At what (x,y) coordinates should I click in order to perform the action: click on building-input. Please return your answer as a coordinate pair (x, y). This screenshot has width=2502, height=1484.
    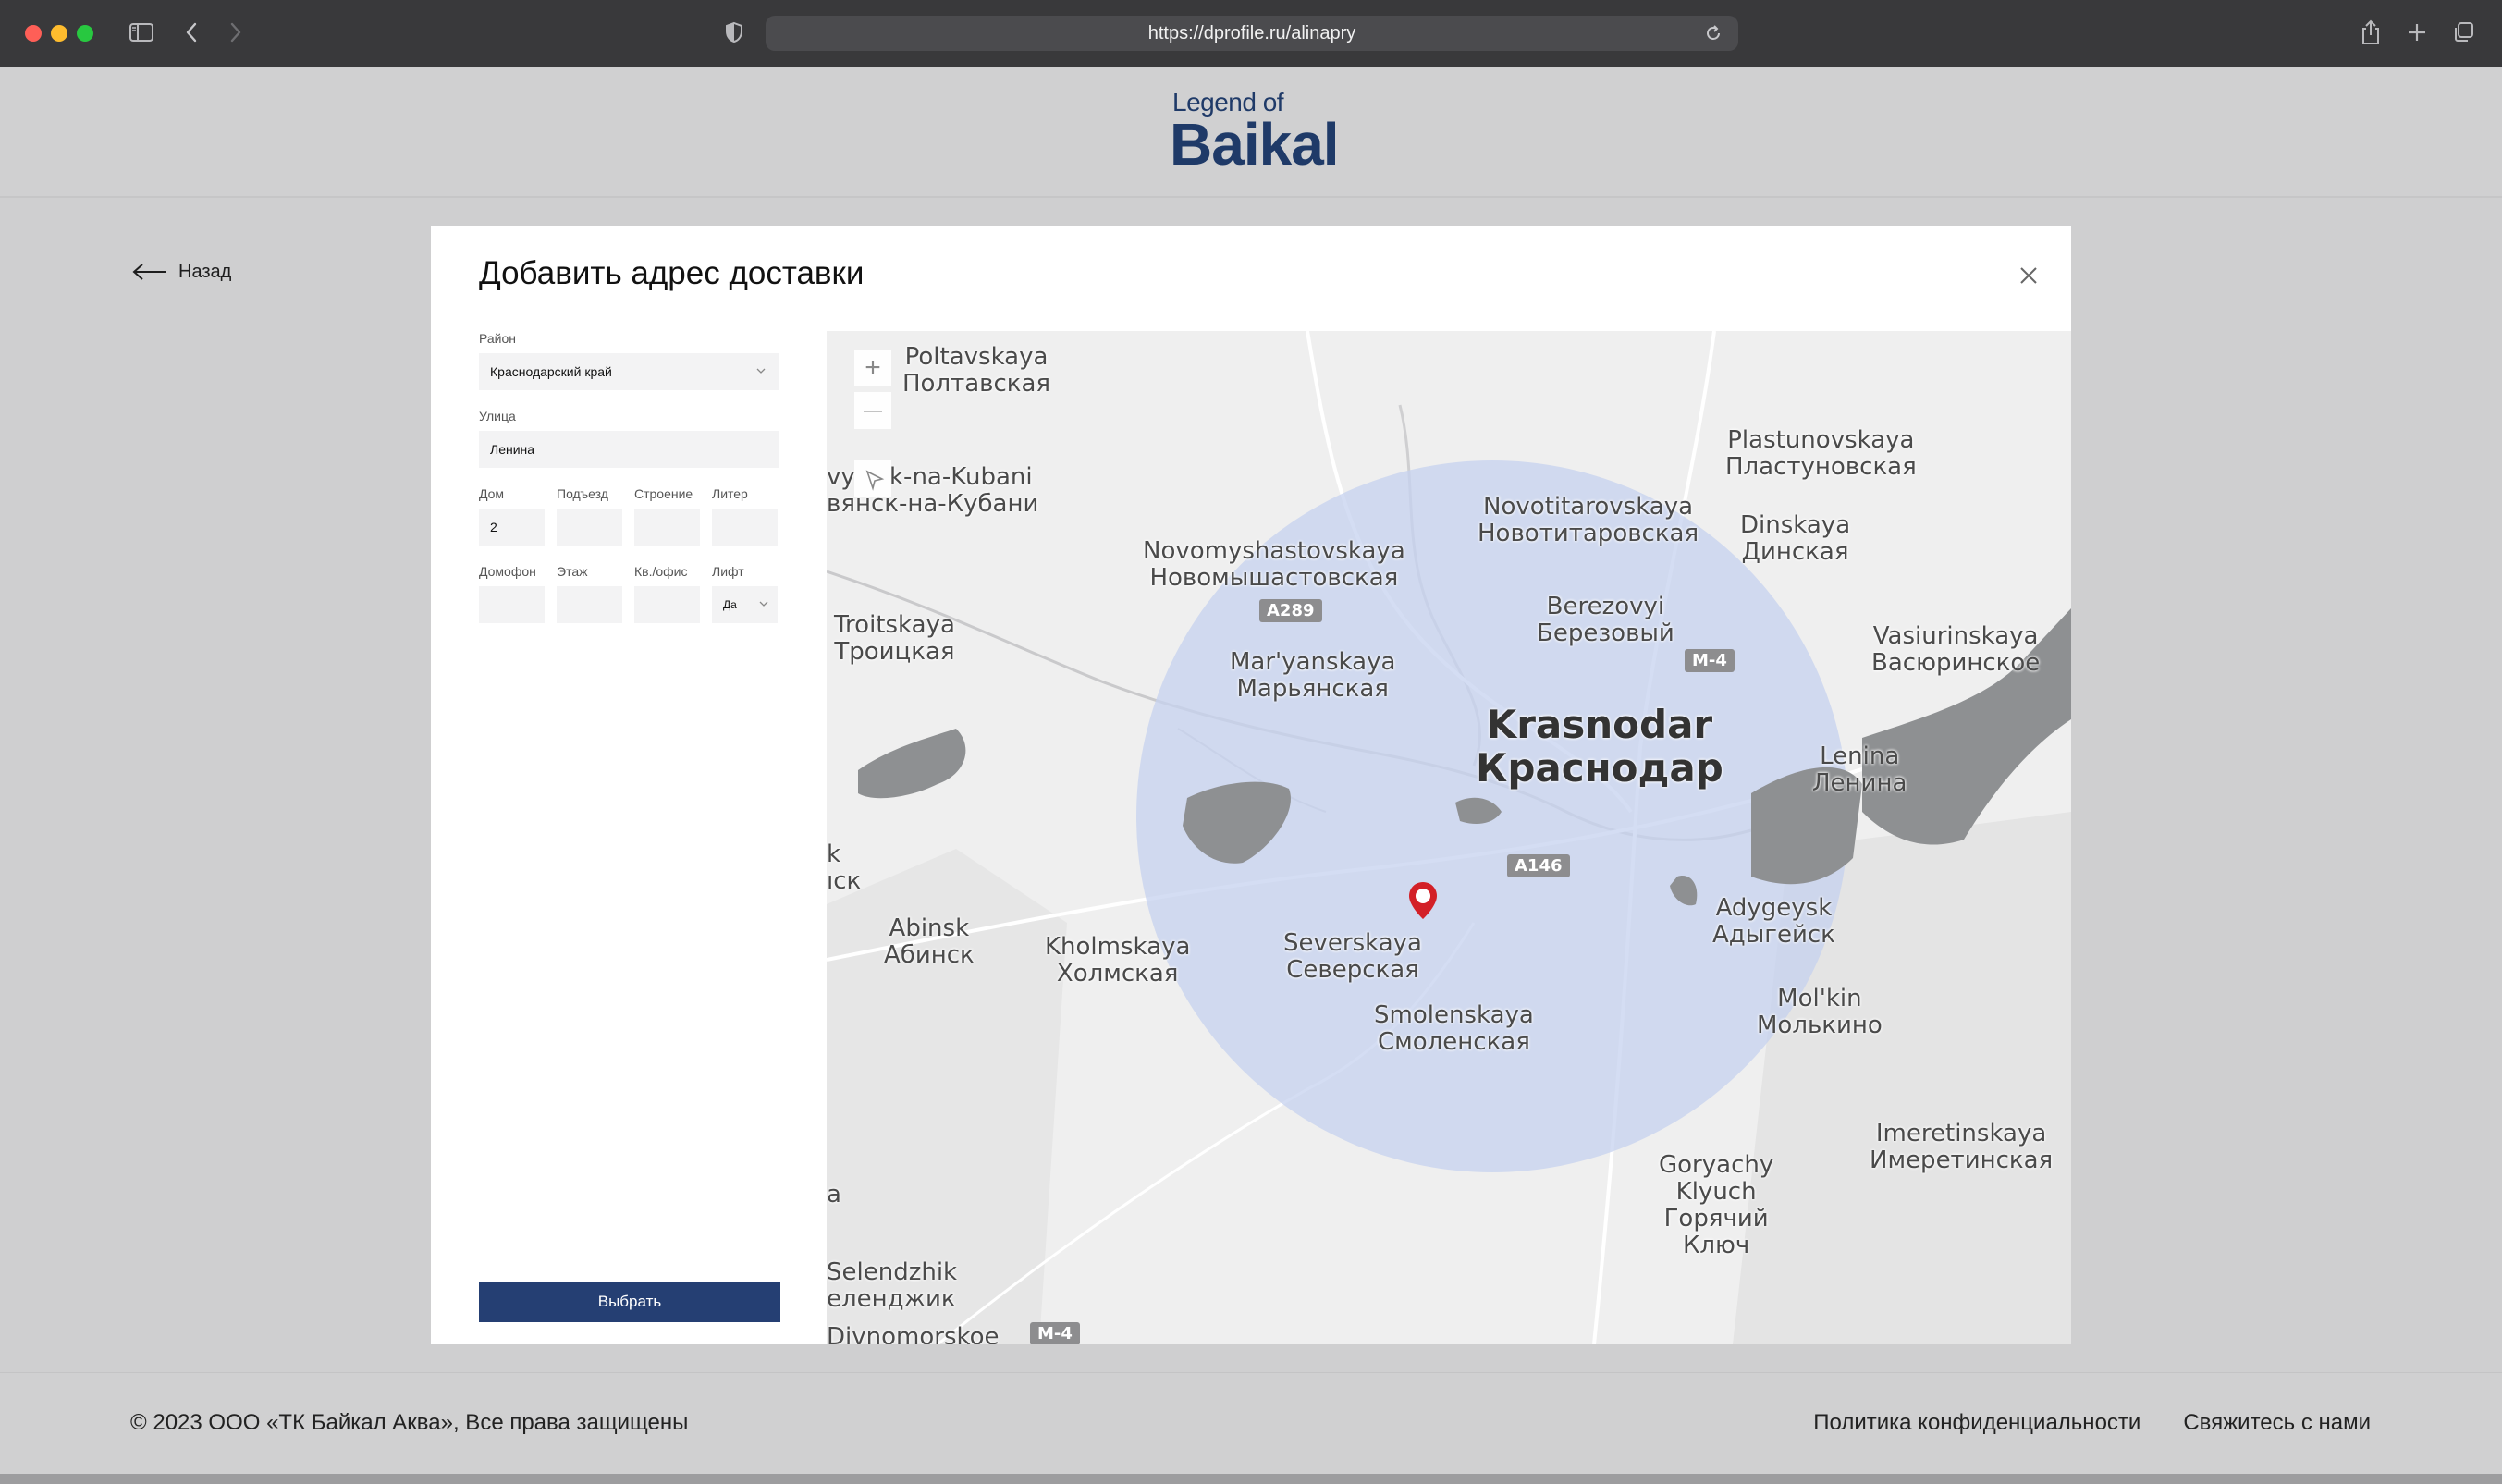
    Looking at the image, I should click on (667, 527).